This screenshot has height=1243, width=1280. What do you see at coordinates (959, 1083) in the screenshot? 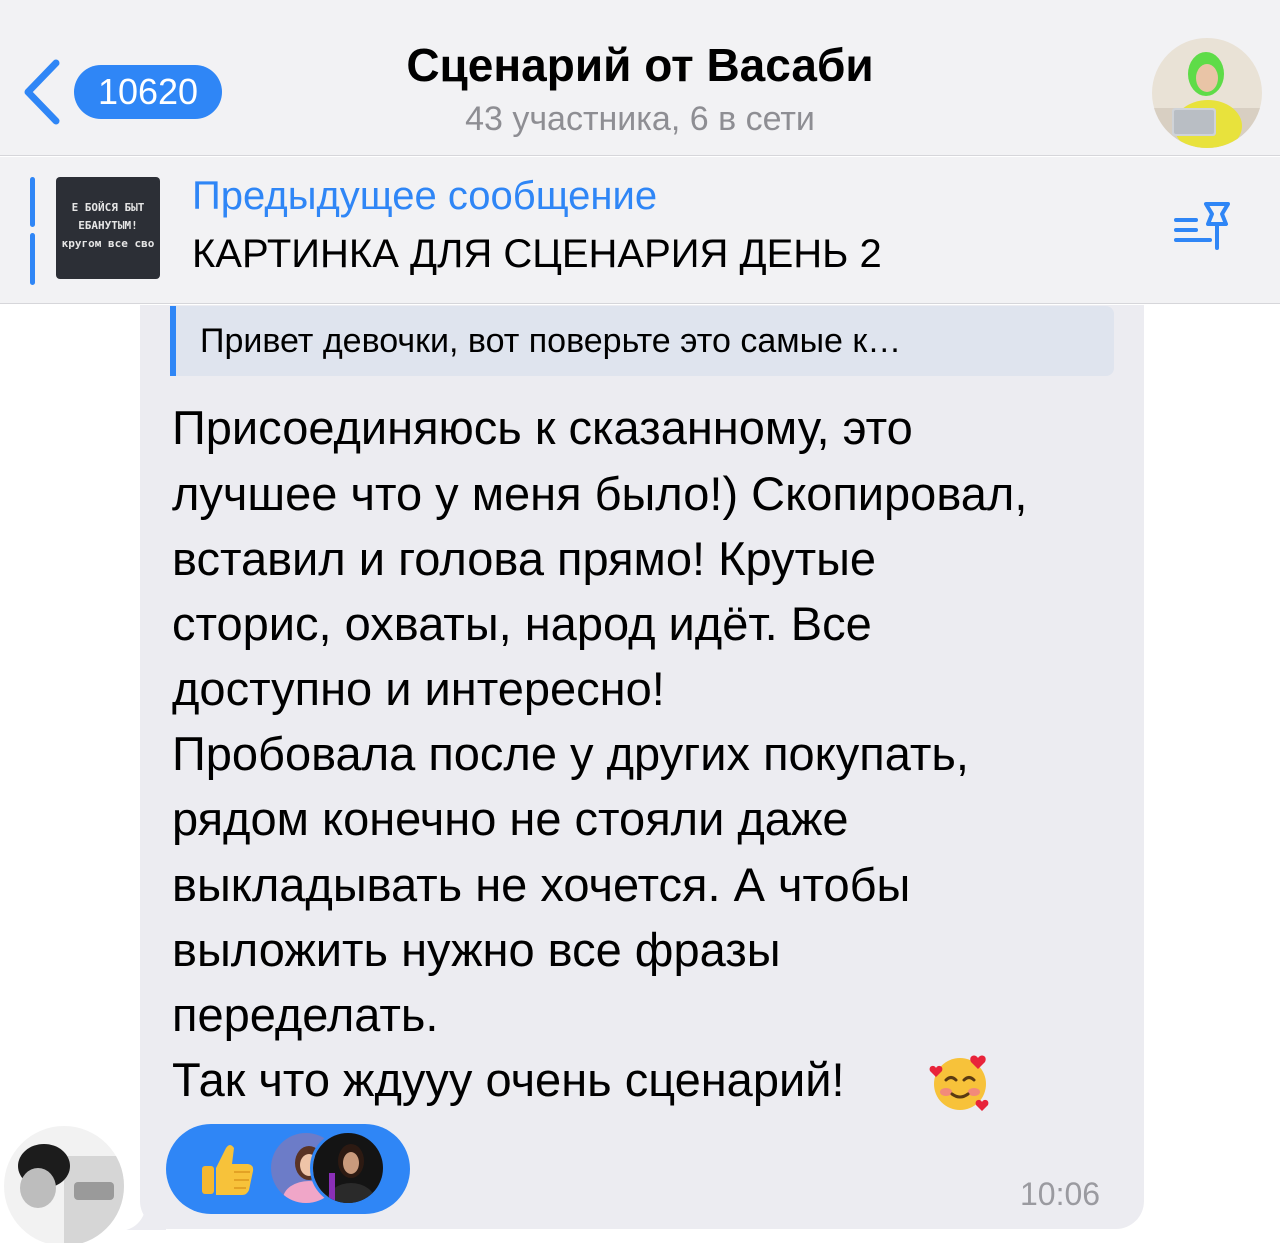
I see `smiling-face-with-hearts-icon` at bounding box center [959, 1083].